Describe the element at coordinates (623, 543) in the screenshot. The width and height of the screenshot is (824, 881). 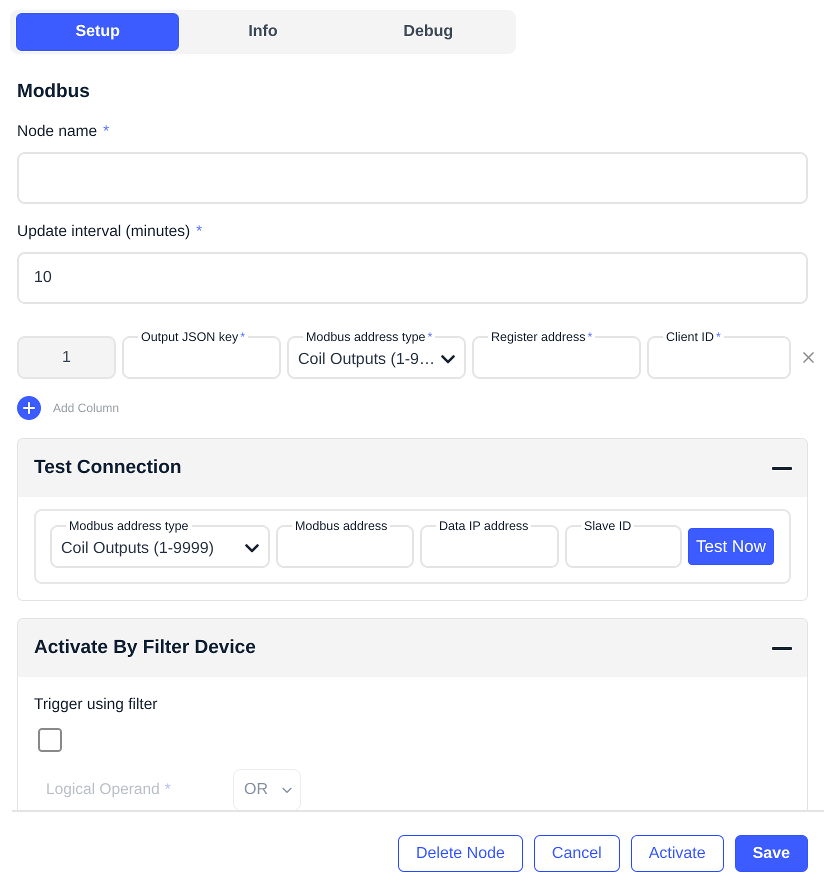
I see `input-field: Slave ID` at that location.